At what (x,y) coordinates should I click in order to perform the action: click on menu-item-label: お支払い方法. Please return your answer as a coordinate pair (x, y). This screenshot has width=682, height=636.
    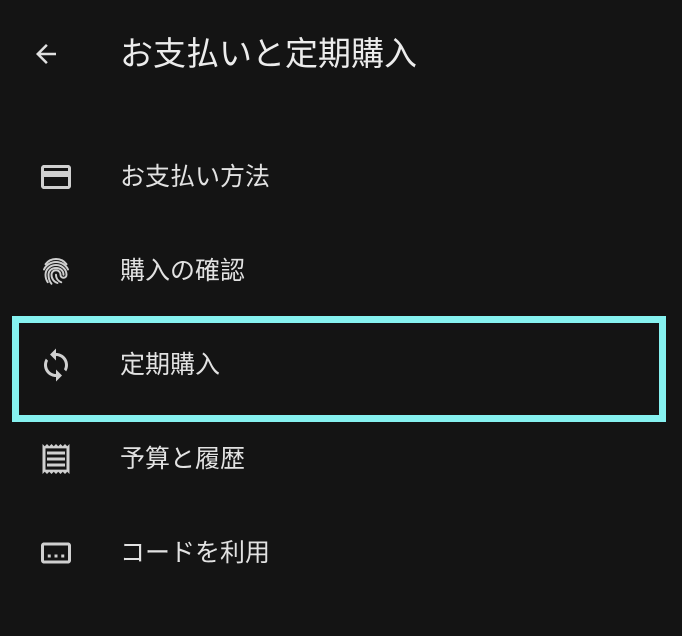
    Looking at the image, I should click on (195, 176).